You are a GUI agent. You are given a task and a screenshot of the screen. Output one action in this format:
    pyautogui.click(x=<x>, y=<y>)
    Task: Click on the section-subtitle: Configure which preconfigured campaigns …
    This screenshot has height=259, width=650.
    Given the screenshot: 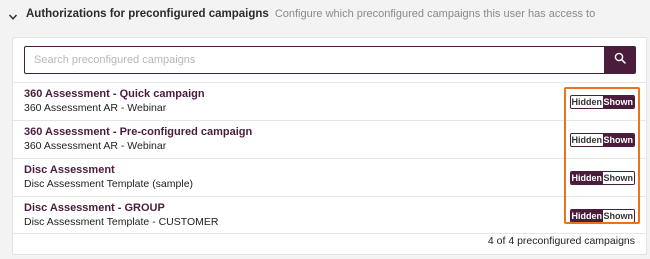 What is the action you would take?
    pyautogui.click(x=435, y=14)
    